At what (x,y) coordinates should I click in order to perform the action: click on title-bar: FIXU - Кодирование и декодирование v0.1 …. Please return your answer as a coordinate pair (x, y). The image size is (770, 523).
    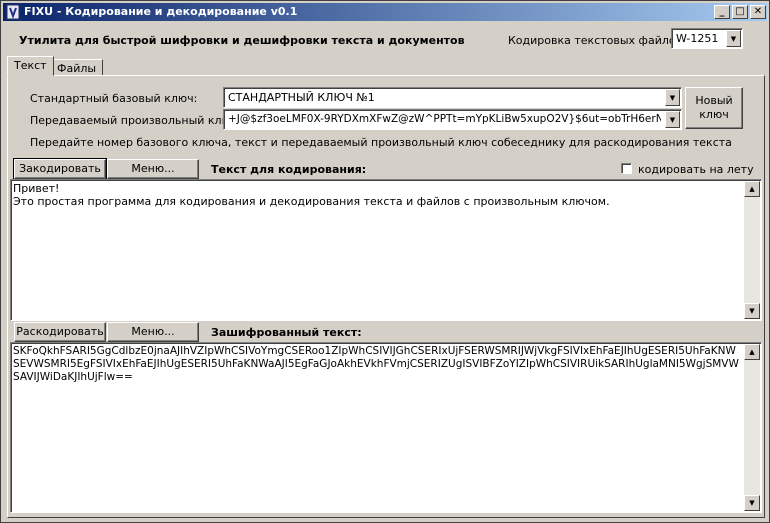
    Looking at the image, I should click on (385, 12).